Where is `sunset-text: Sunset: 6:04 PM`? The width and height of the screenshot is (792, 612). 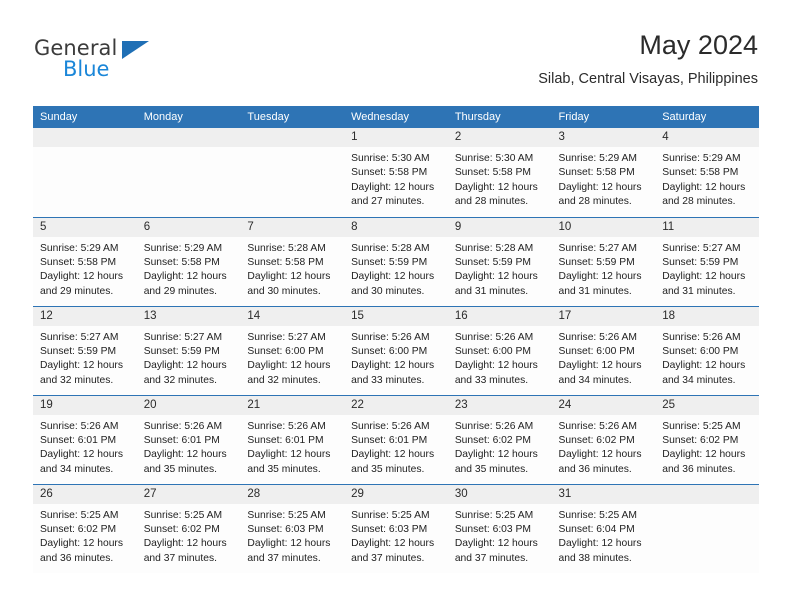 sunset-text: Sunset: 6:04 PM is located at coordinates (596, 529).